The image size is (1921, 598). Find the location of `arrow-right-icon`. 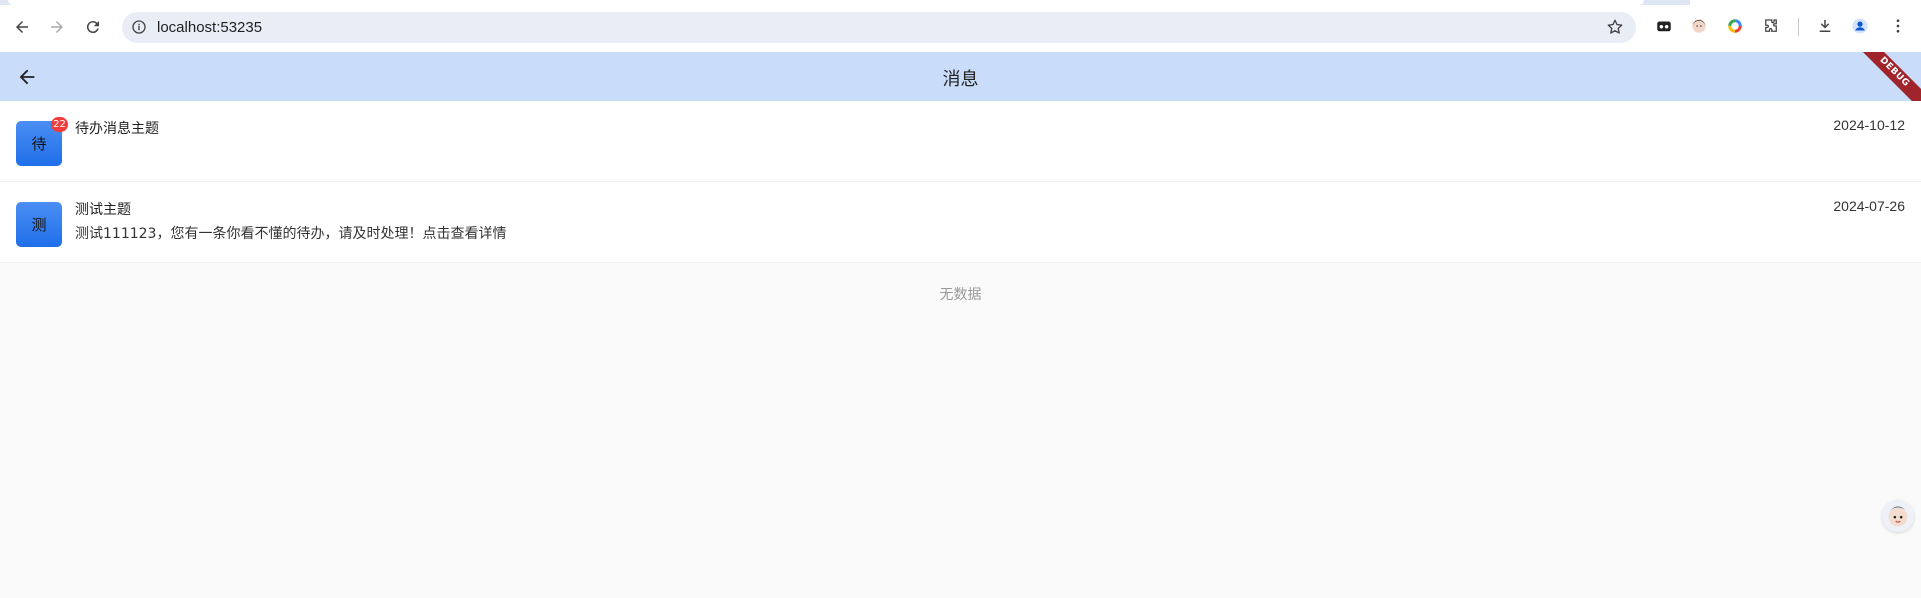

arrow-right-icon is located at coordinates (57, 27).